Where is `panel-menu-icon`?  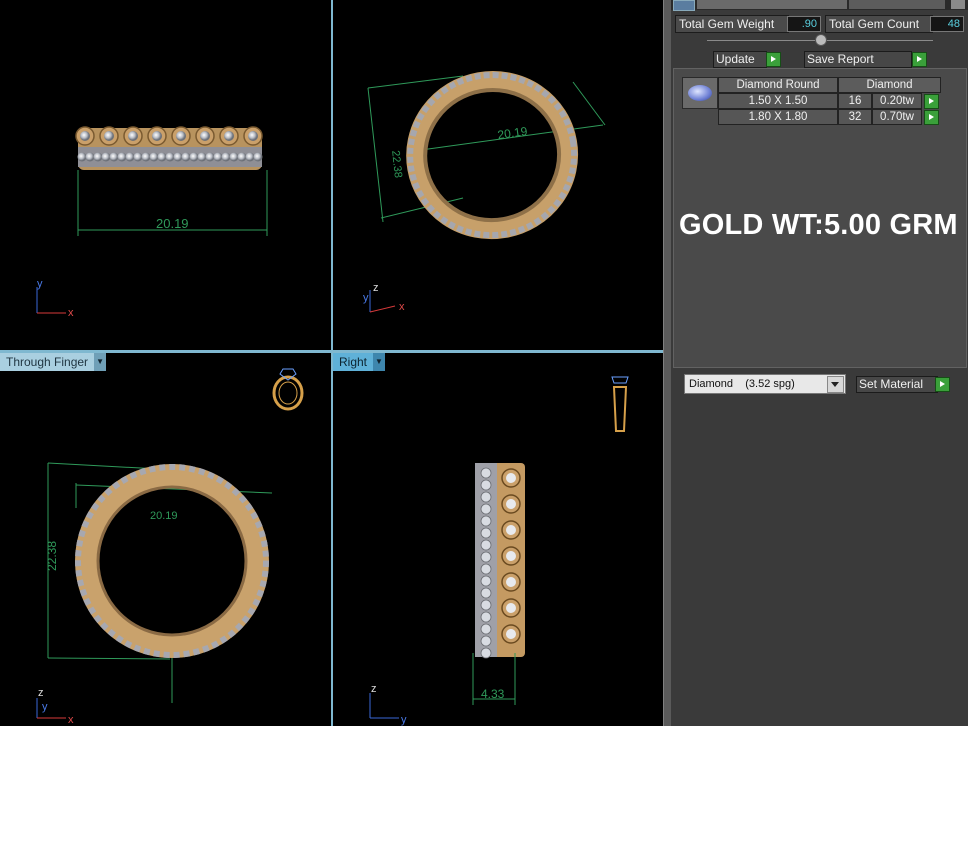 panel-menu-icon is located at coordinates (684, 5).